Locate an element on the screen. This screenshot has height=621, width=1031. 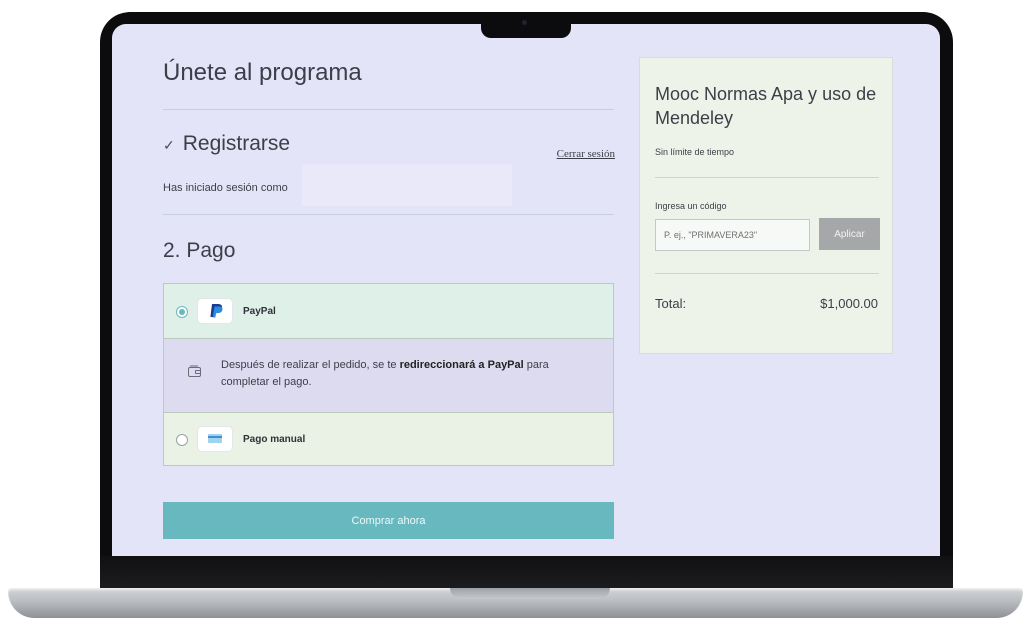
course-title: Mooc Normas Apa y uso de Mendeley is located at coordinates (766, 106).